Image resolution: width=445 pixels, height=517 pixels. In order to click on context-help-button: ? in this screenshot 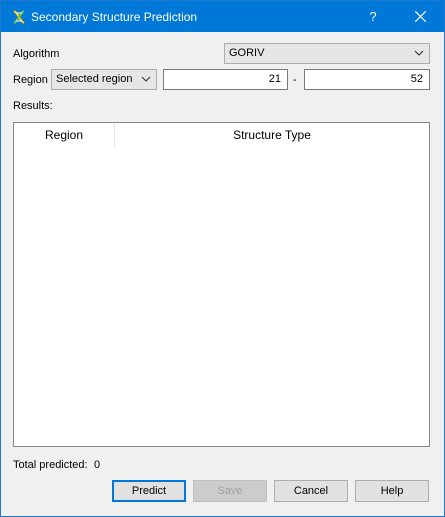, I will do `click(373, 16)`.